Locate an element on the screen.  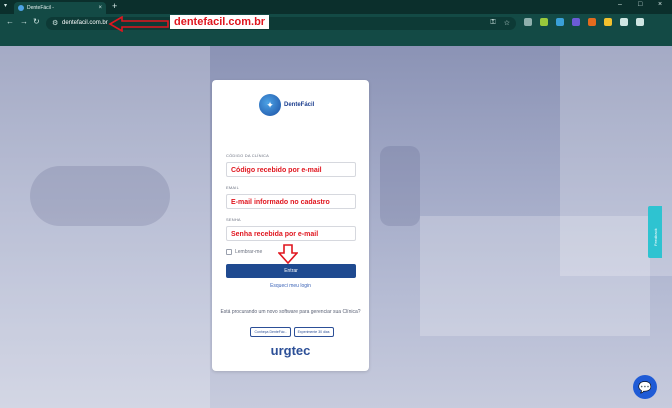
forward-arrow-icon: → is located at coordinates (24, 21).